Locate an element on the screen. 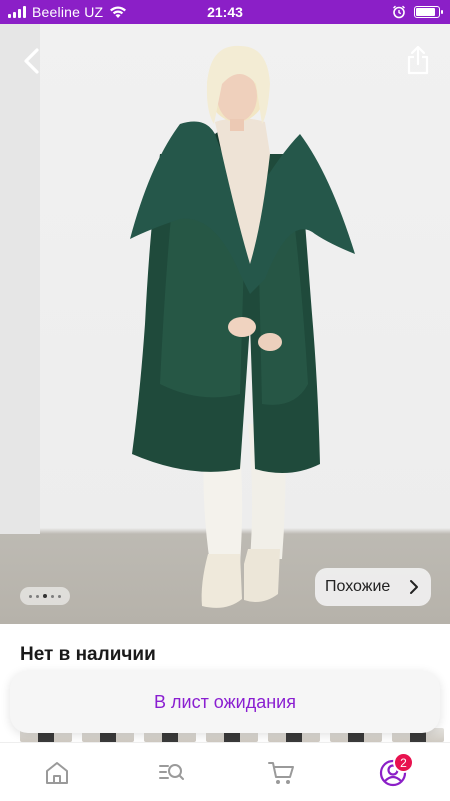  status-time: 21:43 is located at coordinates (225, 12).